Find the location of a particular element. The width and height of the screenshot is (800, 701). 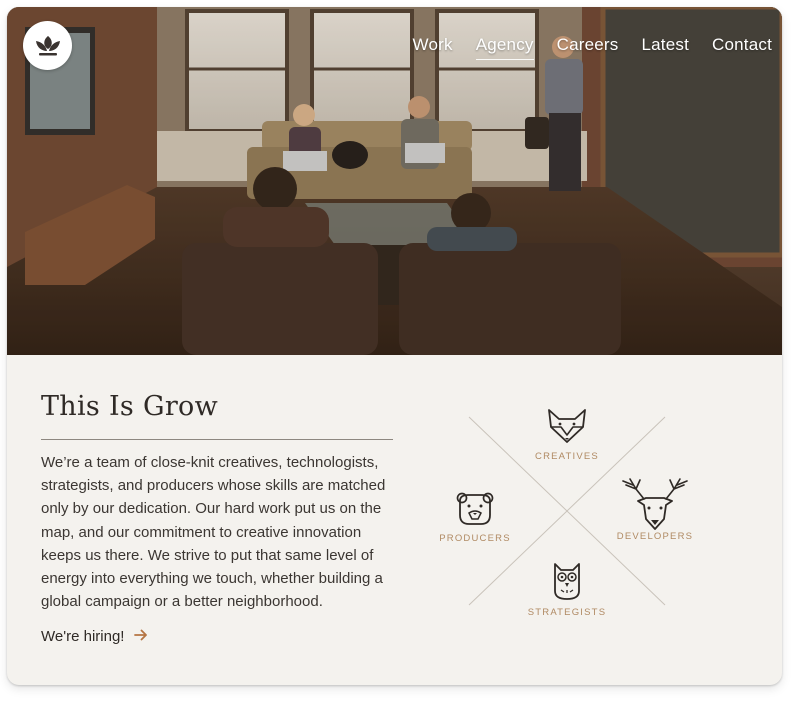

nav-latest: Latest is located at coordinates (665, 47).